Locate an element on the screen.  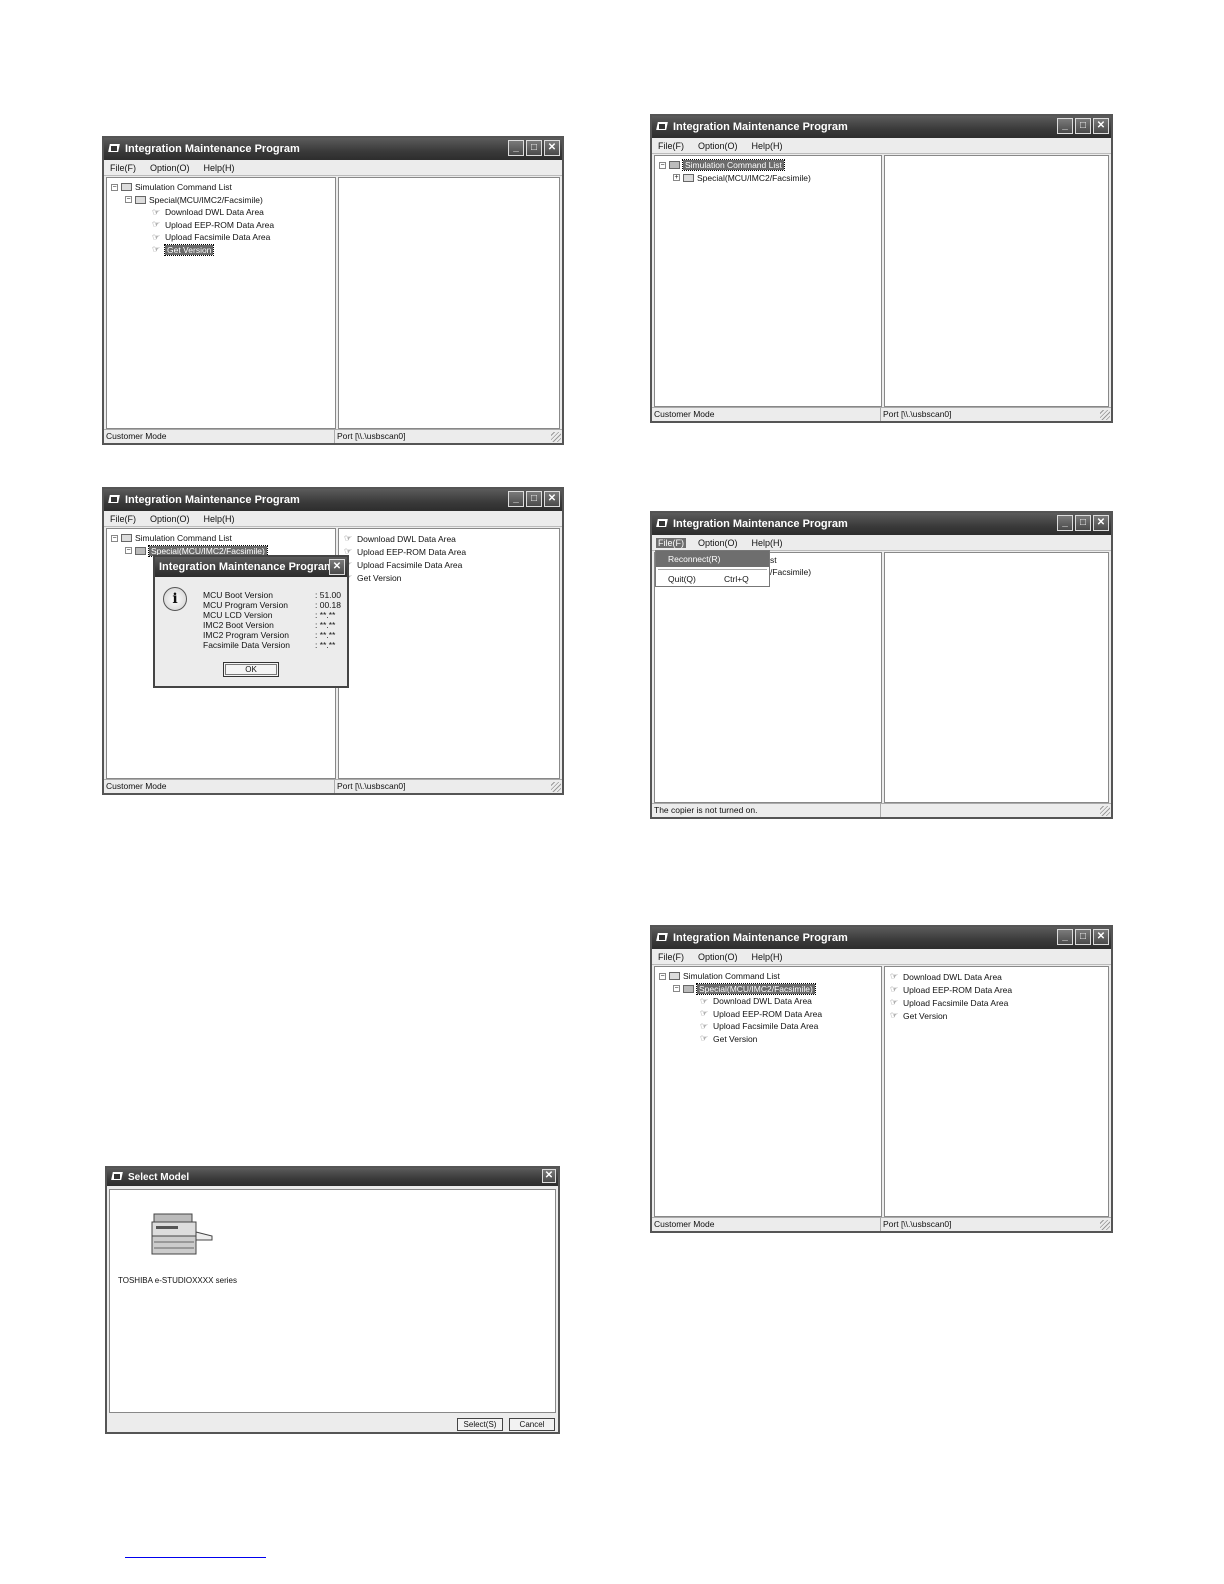
tree-special: + Special(MCU/IMC2/Facsimile) is located at coordinates (735, 178).